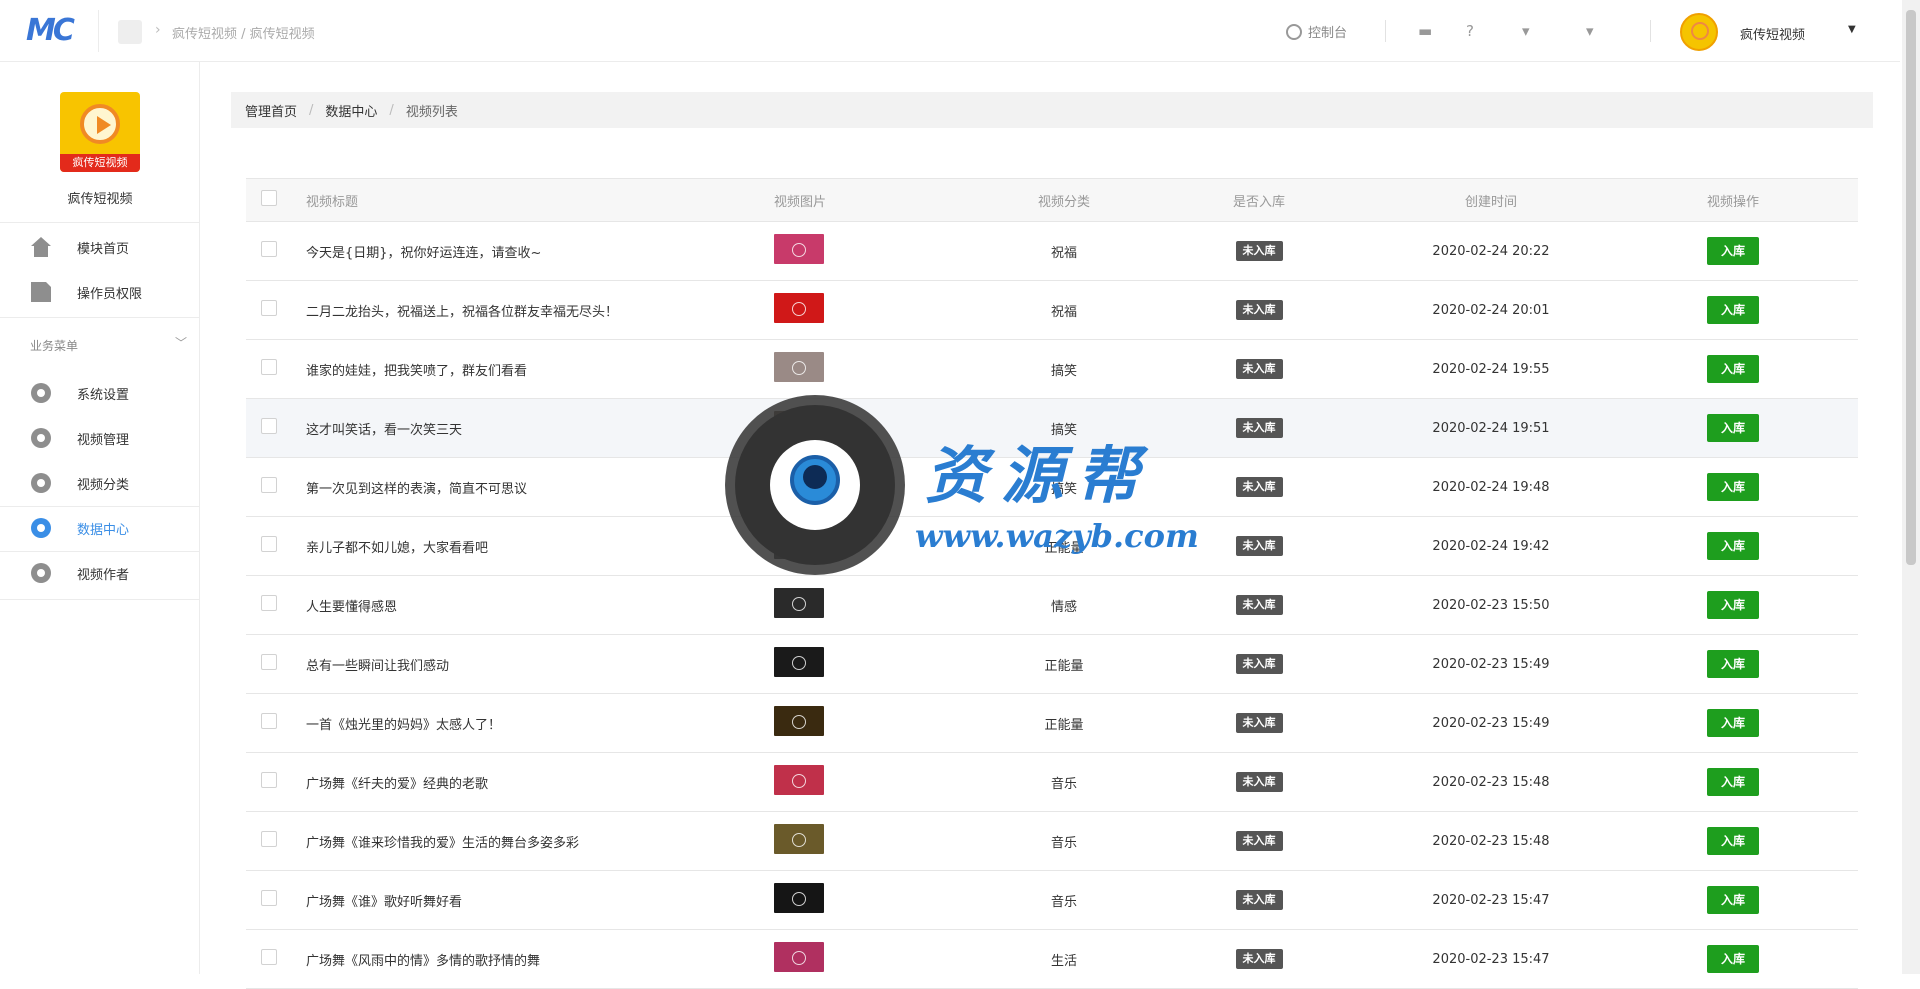 The image size is (1920, 989). I want to click on breadcrumb-home: 管理首页, so click(271, 110).